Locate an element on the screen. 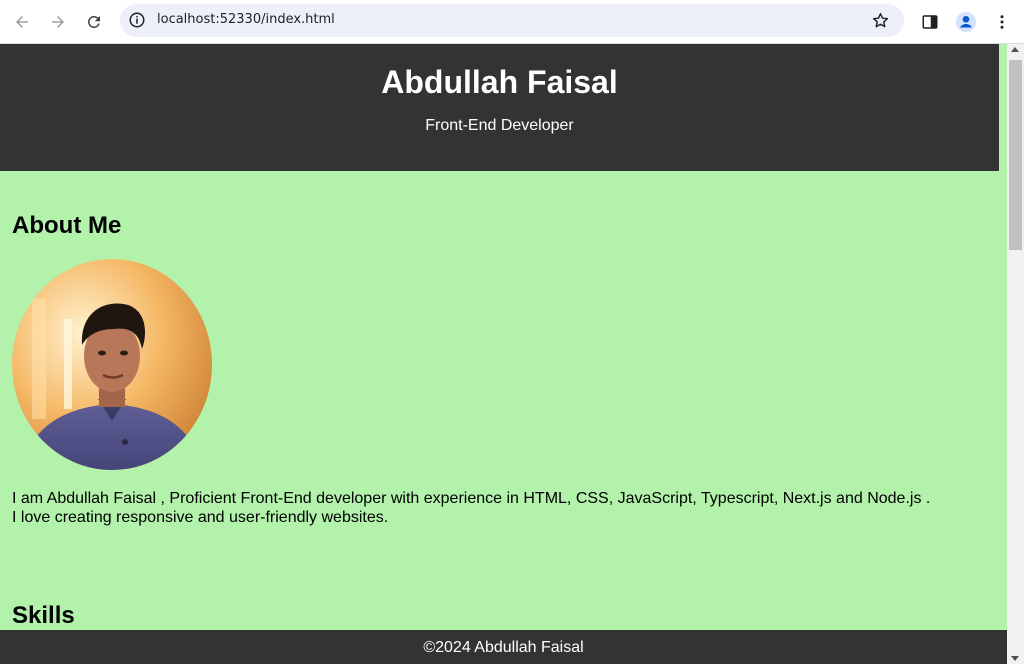  scroll-down-arrow-icon is located at coordinates (1015, 658).